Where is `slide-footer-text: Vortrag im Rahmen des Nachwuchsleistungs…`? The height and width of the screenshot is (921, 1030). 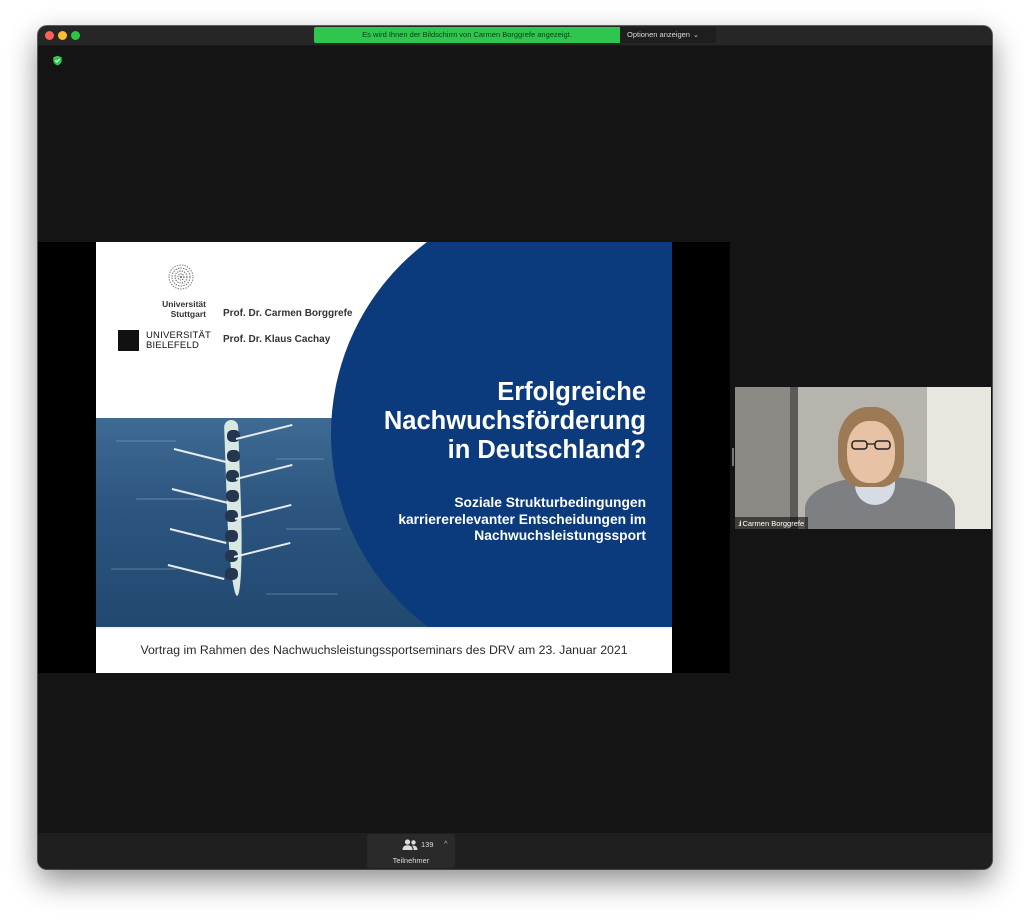 slide-footer-text: Vortrag im Rahmen des Nachwuchsleistungs… is located at coordinates (384, 650).